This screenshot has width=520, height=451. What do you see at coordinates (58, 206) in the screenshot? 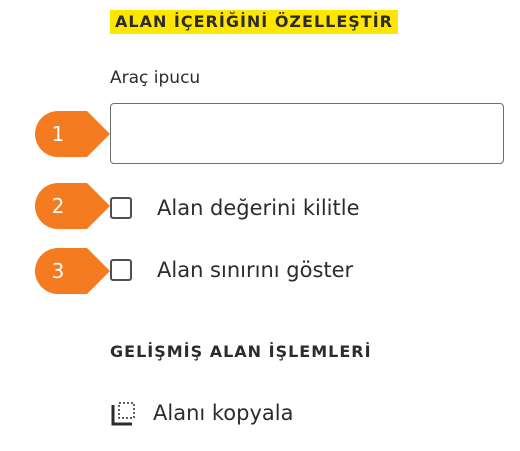
I see `callout-number-2: 2` at bounding box center [58, 206].